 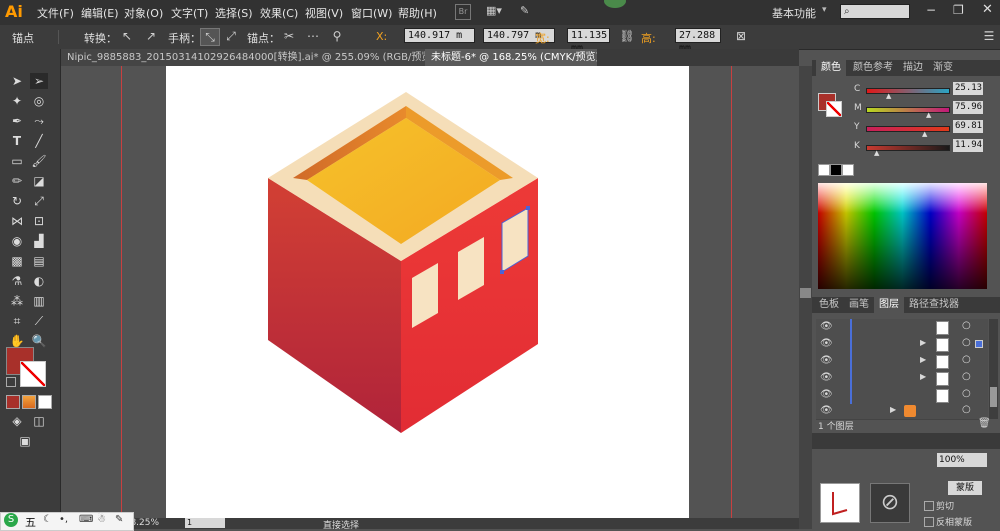 What do you see at coordinates (824, 10) in the screenshot?
I see `workspace-chevron-icon: ▾` at bounding box center [824, 10].